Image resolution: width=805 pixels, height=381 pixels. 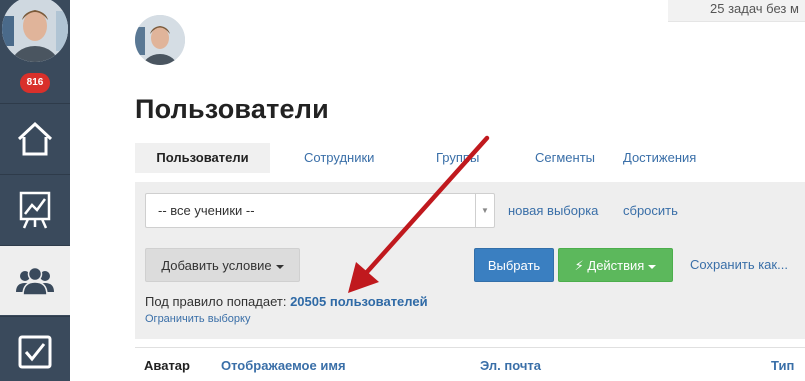 I want to click on sidebar-item-reports, so click(x=35, y=209).